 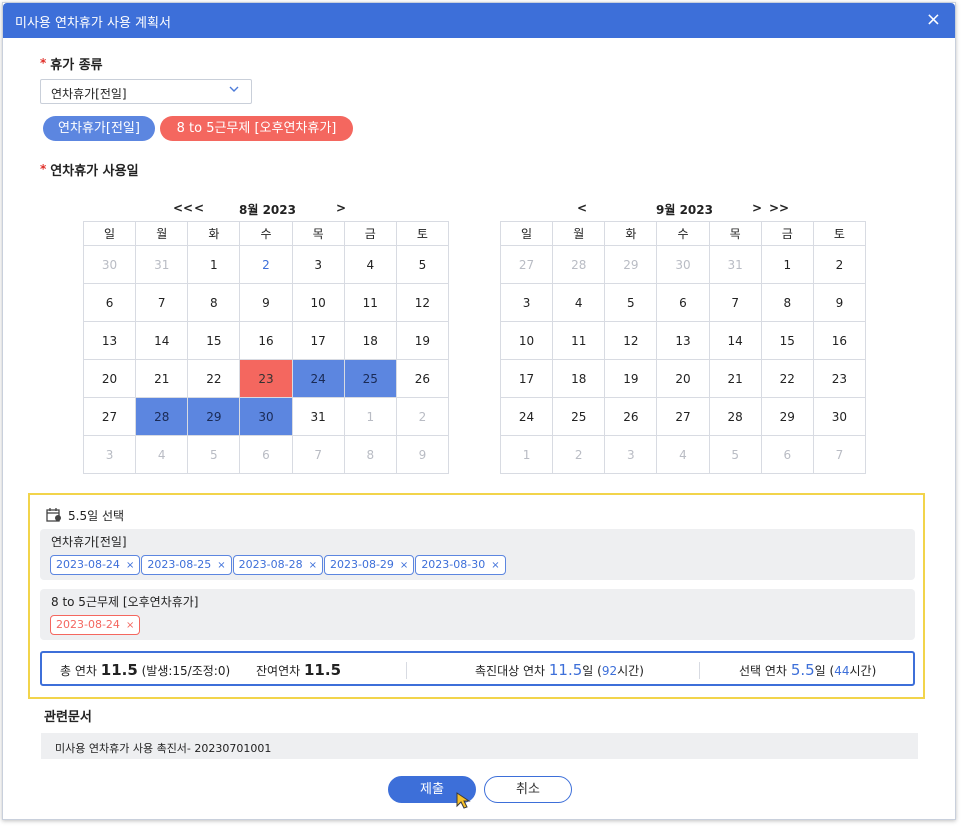 I want to click on prev-year-button: <<, so click(x=183, y=208).